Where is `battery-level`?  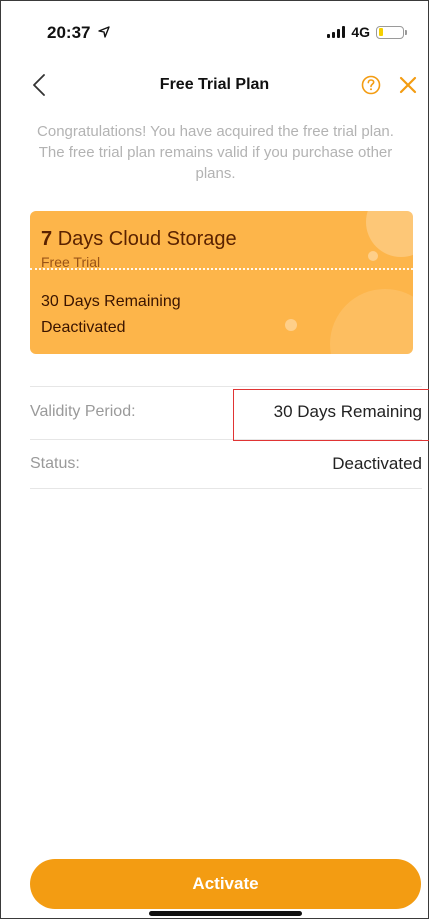
battery-level is located at coordinates (381, 32).